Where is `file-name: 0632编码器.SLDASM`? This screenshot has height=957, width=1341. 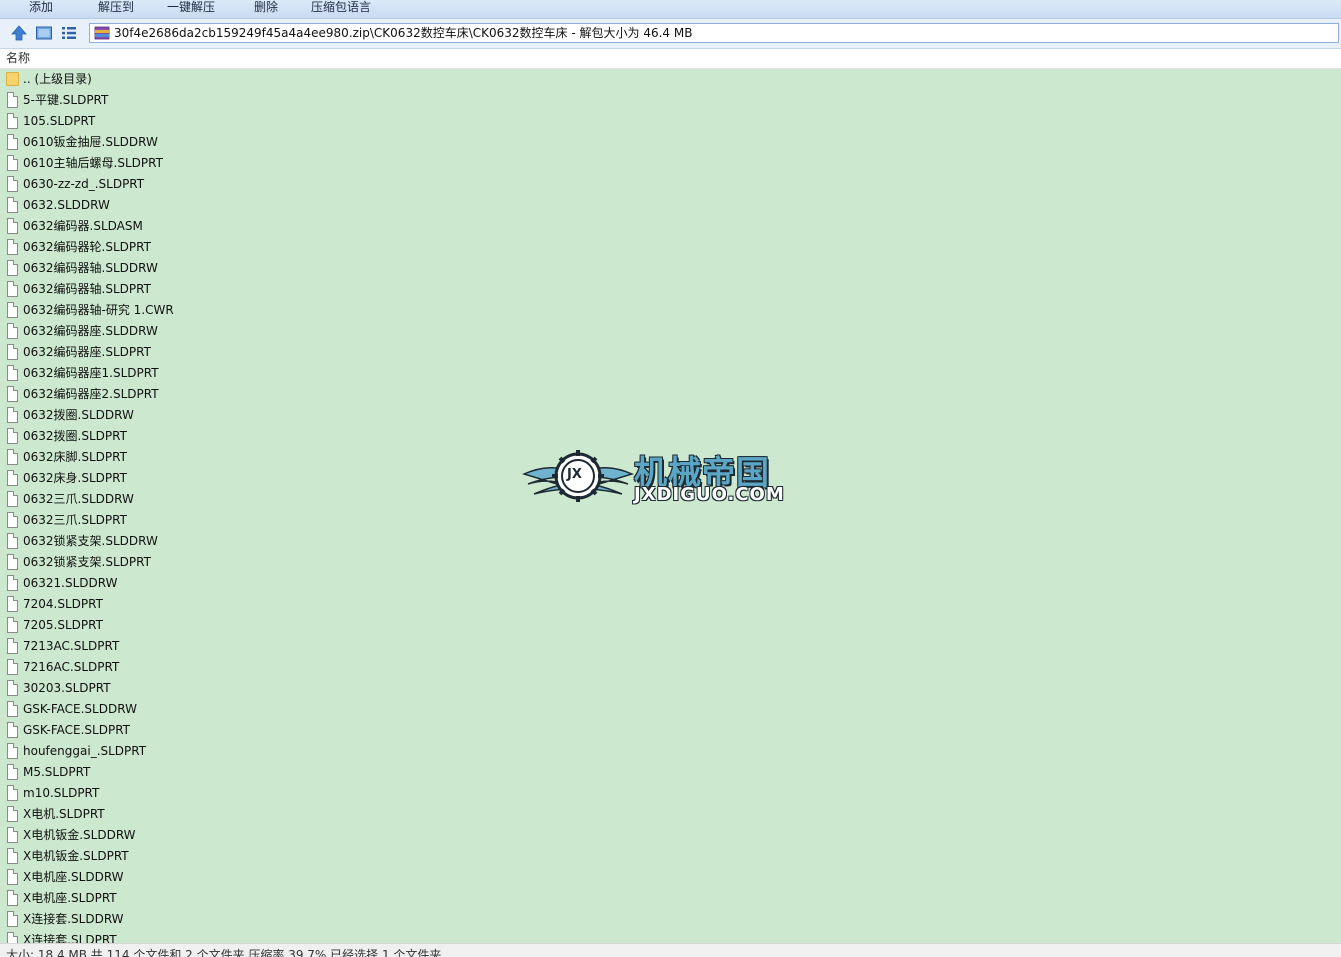 file-name: 0632编码器.SLDASM is located at coordinates (83, 226).